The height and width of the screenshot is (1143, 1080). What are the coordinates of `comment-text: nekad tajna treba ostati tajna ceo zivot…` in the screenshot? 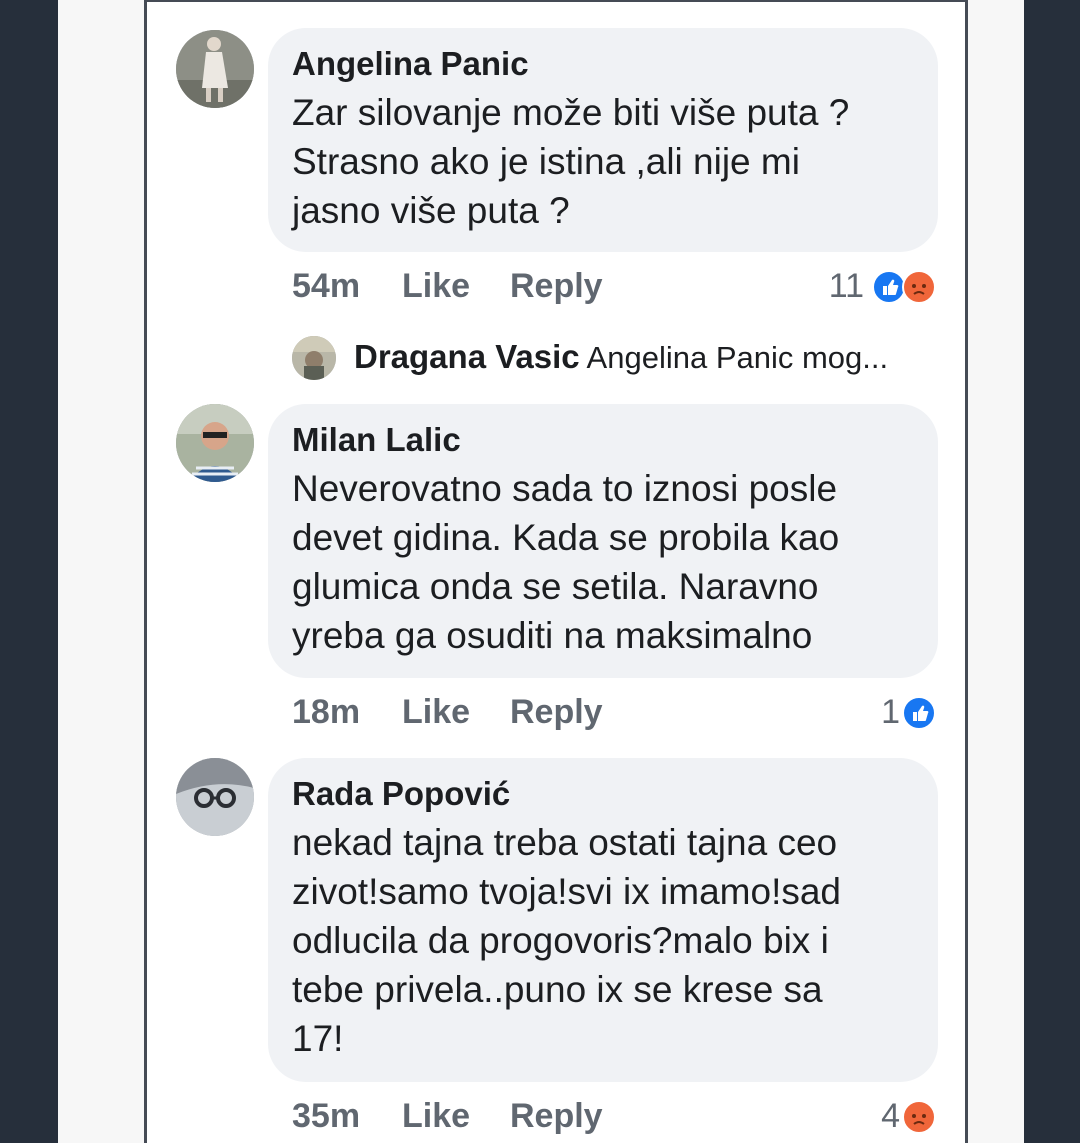 It's located at (603, 940).